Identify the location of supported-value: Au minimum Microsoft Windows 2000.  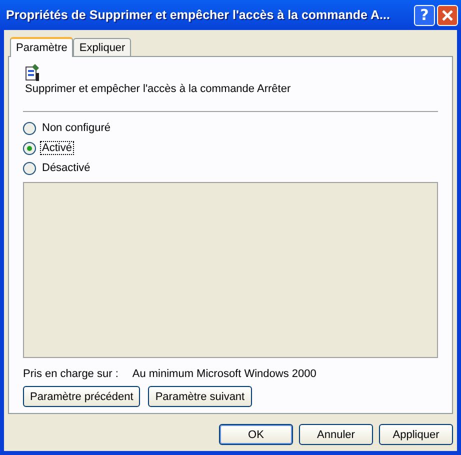
(224, 374).